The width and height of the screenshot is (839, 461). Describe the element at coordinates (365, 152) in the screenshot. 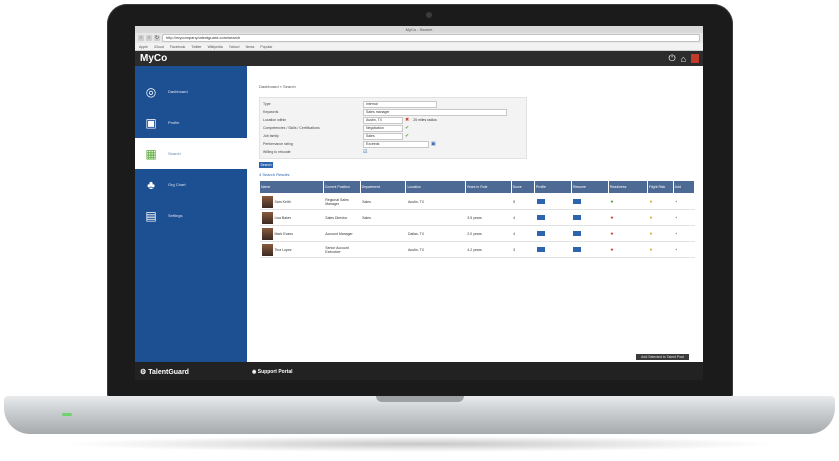

I see `relocate-checkbox: ☑` at that location.